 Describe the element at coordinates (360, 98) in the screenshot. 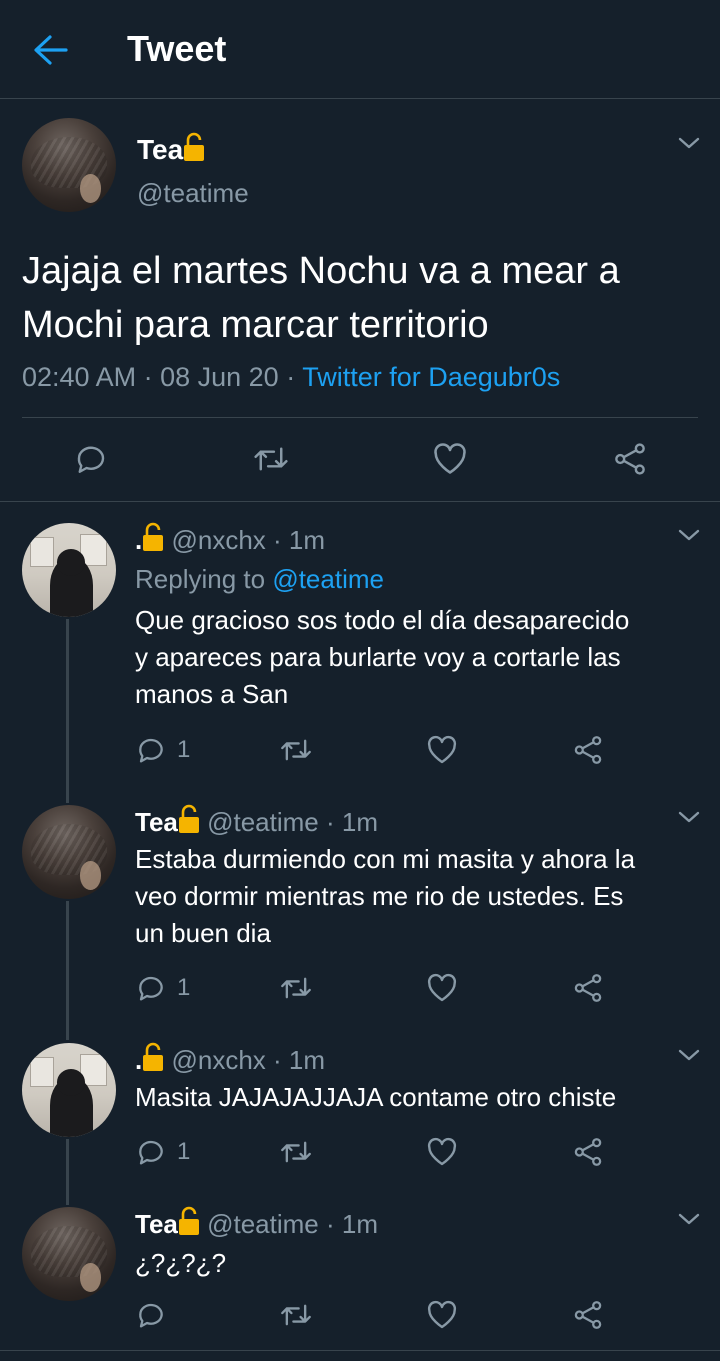

I see `header-divider` at that location.